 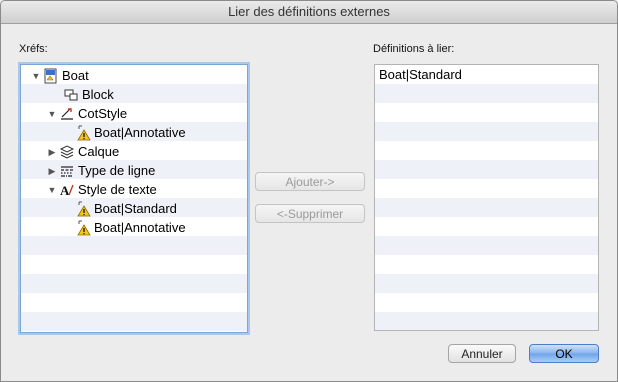 I want to click on tree-item-boat-annotative: Boat|Annotative, so click(x=130, y=132).